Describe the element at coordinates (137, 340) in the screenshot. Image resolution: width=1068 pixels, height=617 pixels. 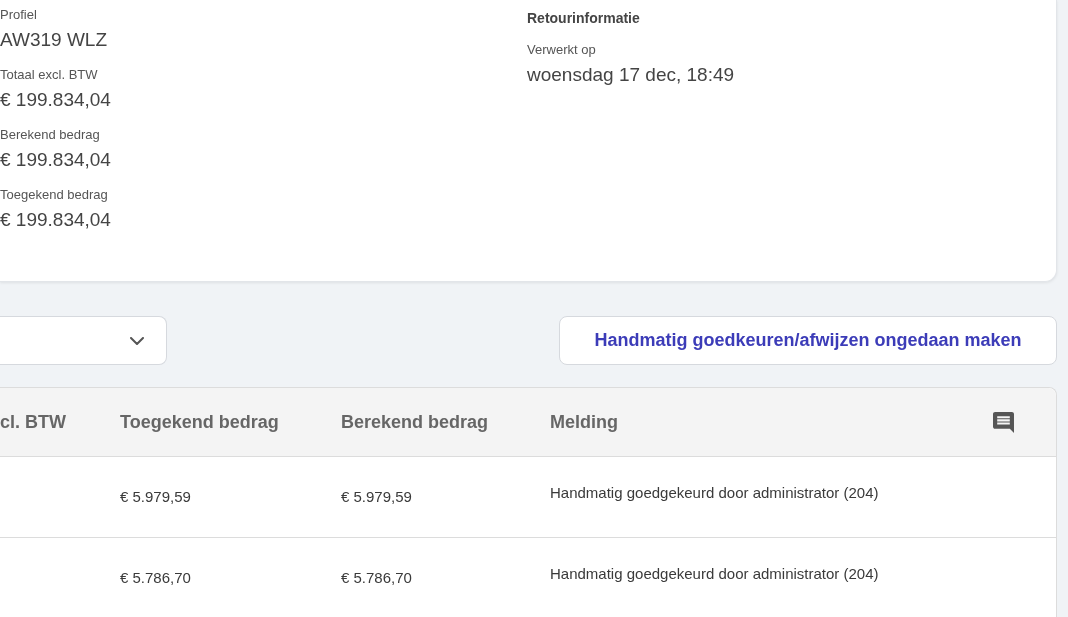
I see `chevron-down-icon` at that location.